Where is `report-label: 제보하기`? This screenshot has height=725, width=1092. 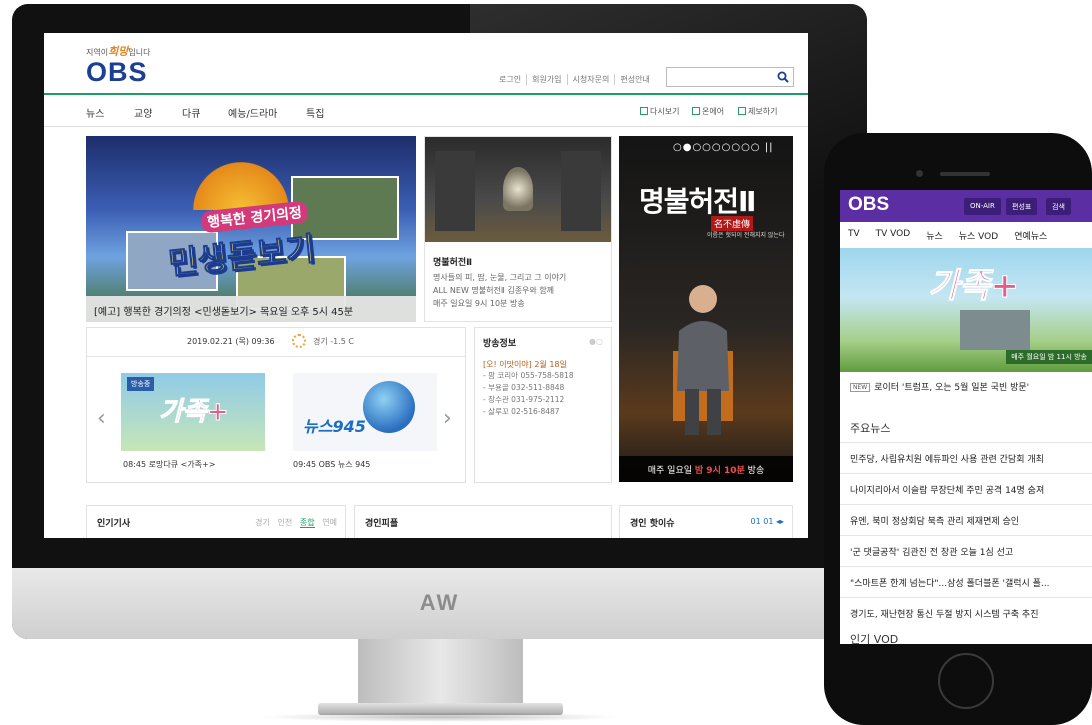
report-label: 제보하기 is located at coordinates (763, 111).